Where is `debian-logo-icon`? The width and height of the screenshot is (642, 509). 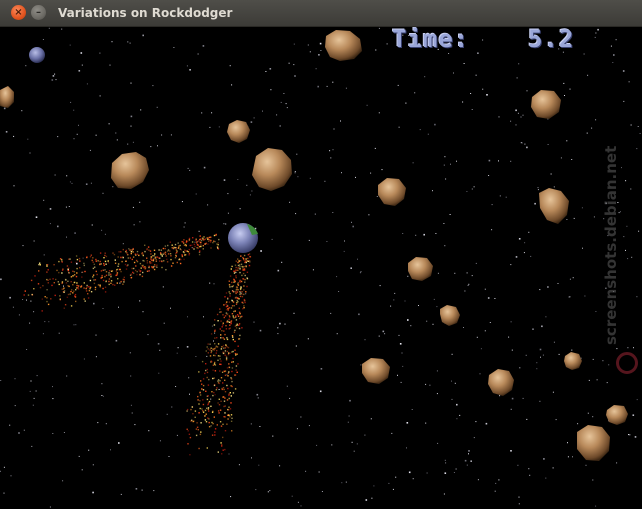
debian-logo-icon is located at coordinates (627, 363).